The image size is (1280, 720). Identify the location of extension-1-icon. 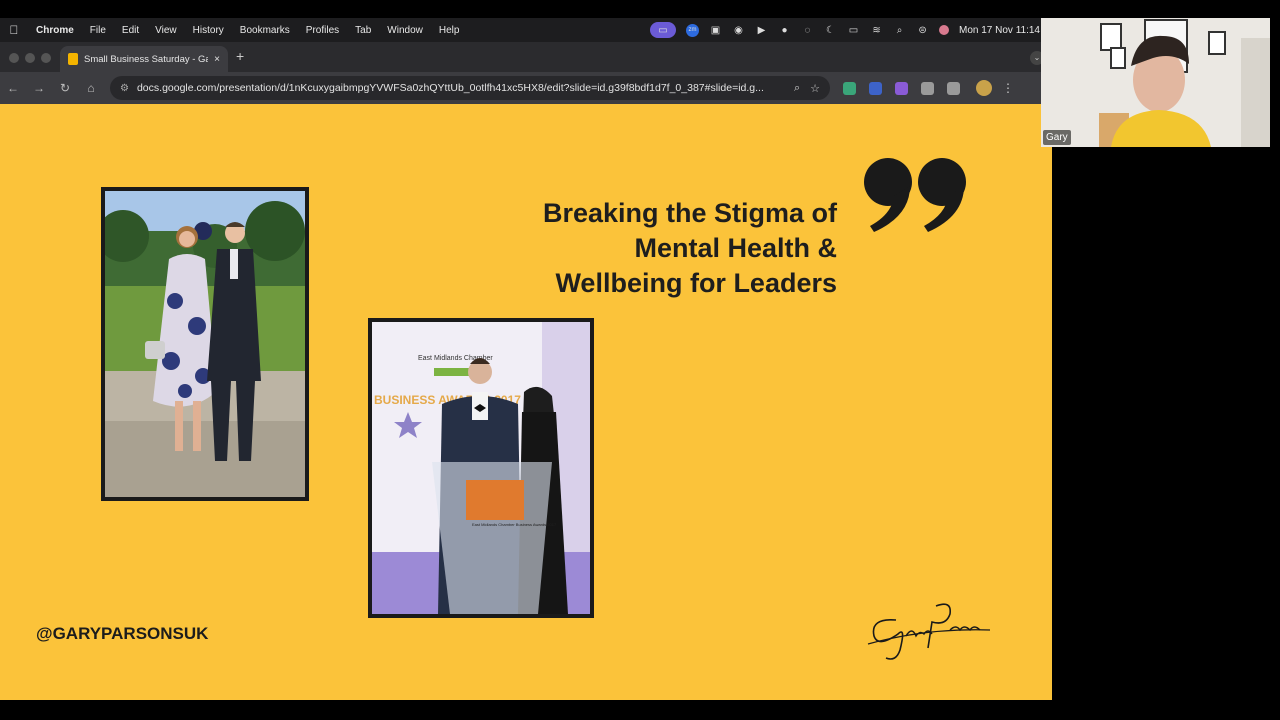
(849, 88).